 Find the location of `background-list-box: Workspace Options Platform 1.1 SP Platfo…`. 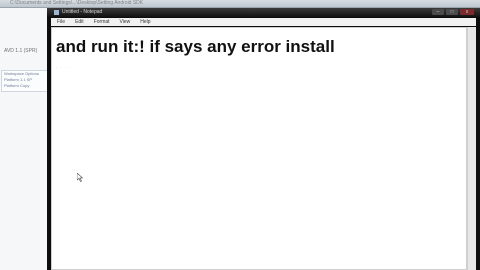

background-list-box: Workspace Options Platform 1.1 SP Platfo… is located at coordinates (25, 81).